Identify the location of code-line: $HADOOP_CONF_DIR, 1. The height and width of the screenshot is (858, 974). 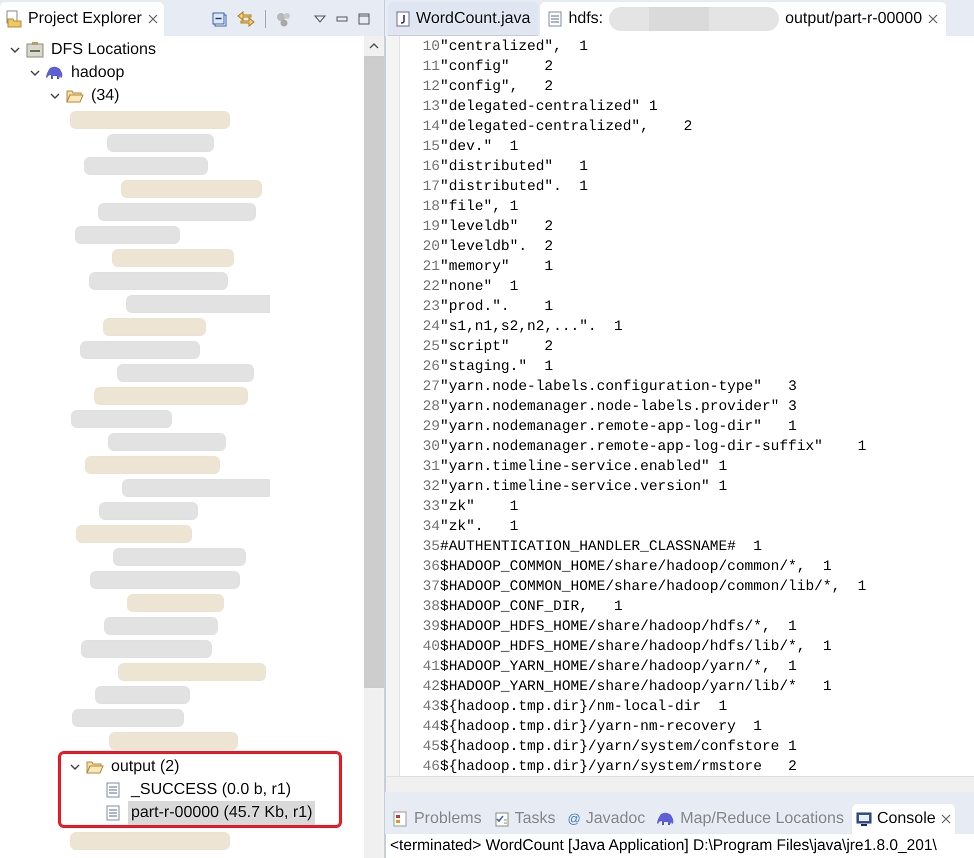
(531, 608).